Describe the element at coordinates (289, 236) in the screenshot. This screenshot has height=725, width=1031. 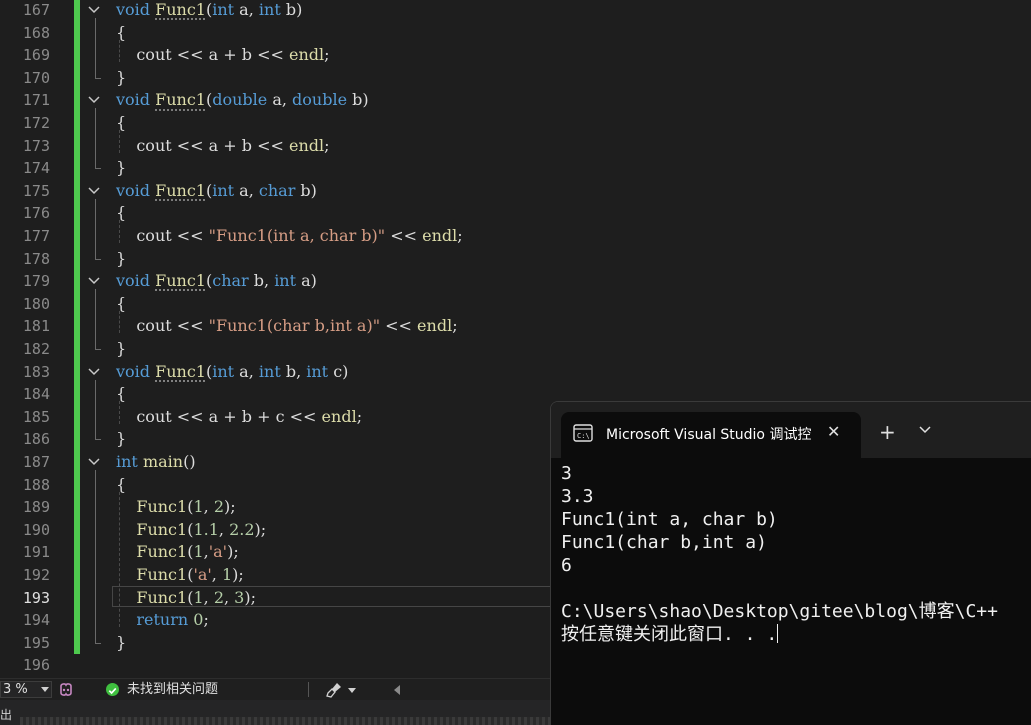
I see `code-line: cout << "Func1(int a, char b)" << endl;` at that location.